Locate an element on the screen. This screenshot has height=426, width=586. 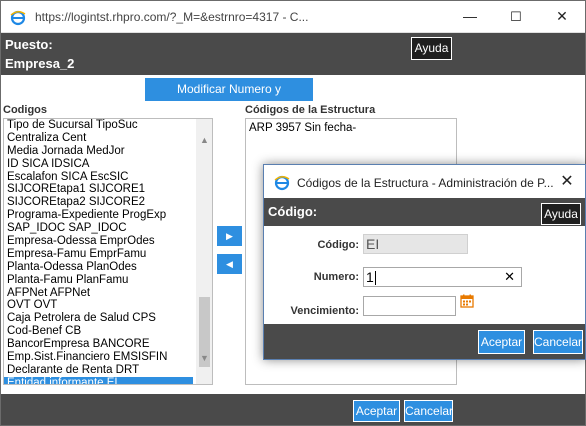
list-item: Emp.Sist.Financiero EMSISFIN is located at coordinates (108, 357).